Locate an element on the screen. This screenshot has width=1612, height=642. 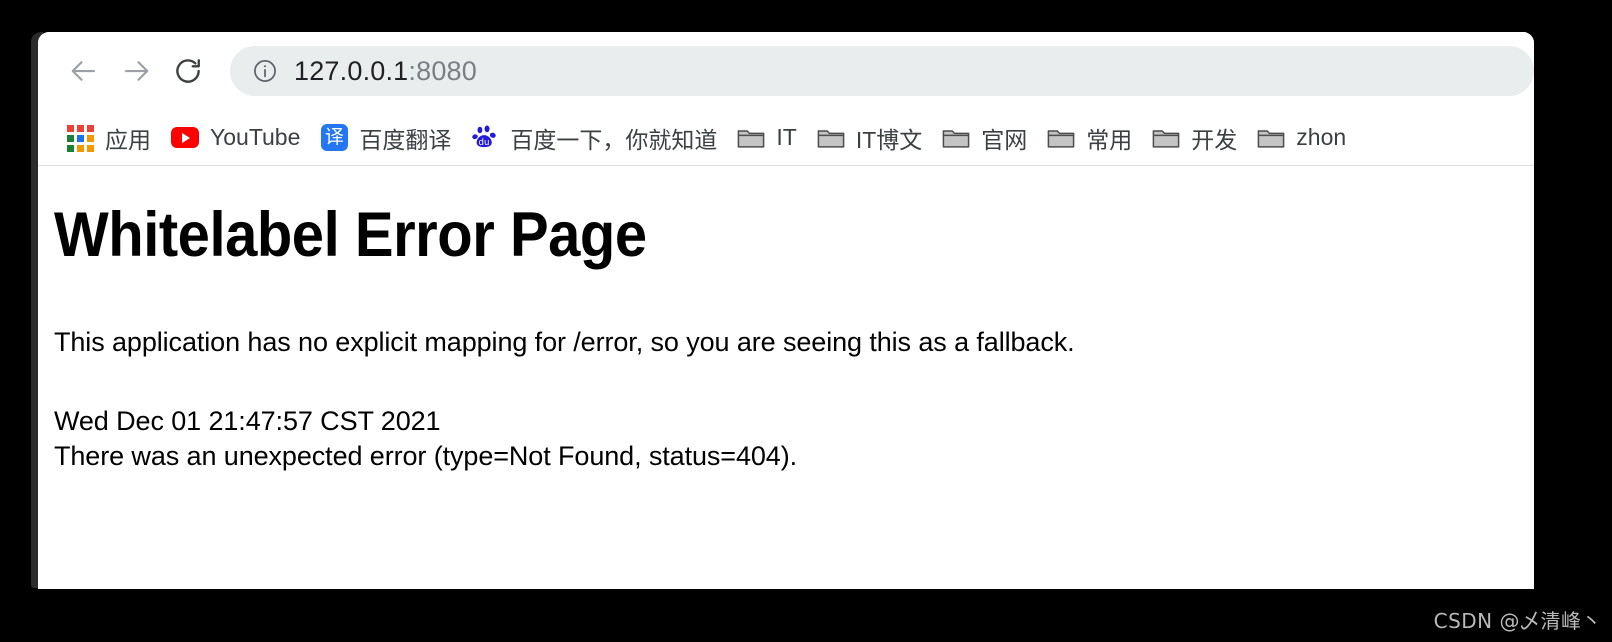
bookmark-baidu-fanyi: 译 百度翻译 is located at coordinates (385, 138).